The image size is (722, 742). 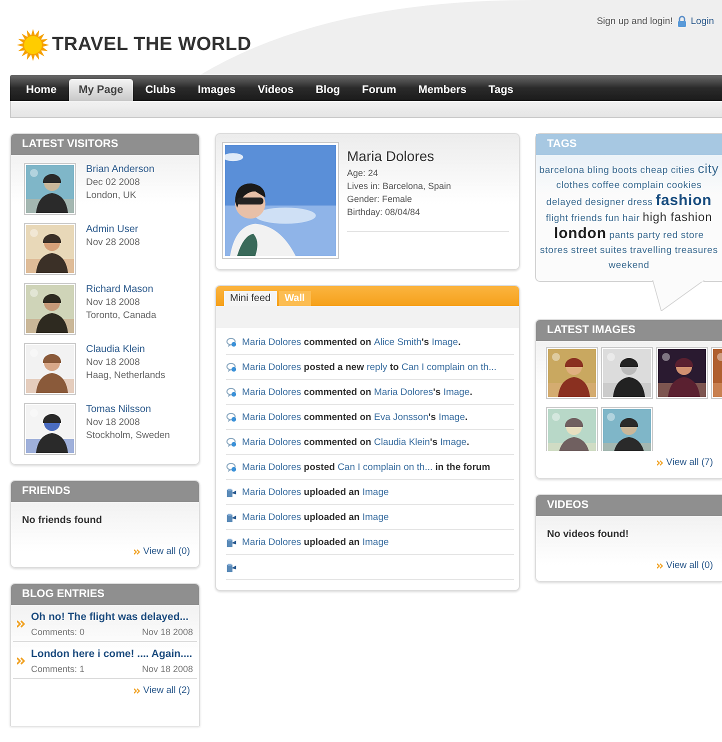 What do you see at coordinates (120, 169) in the screenshot?
I see `visitor-name-link: Brian Anderson` at bounding box center [120, 169].